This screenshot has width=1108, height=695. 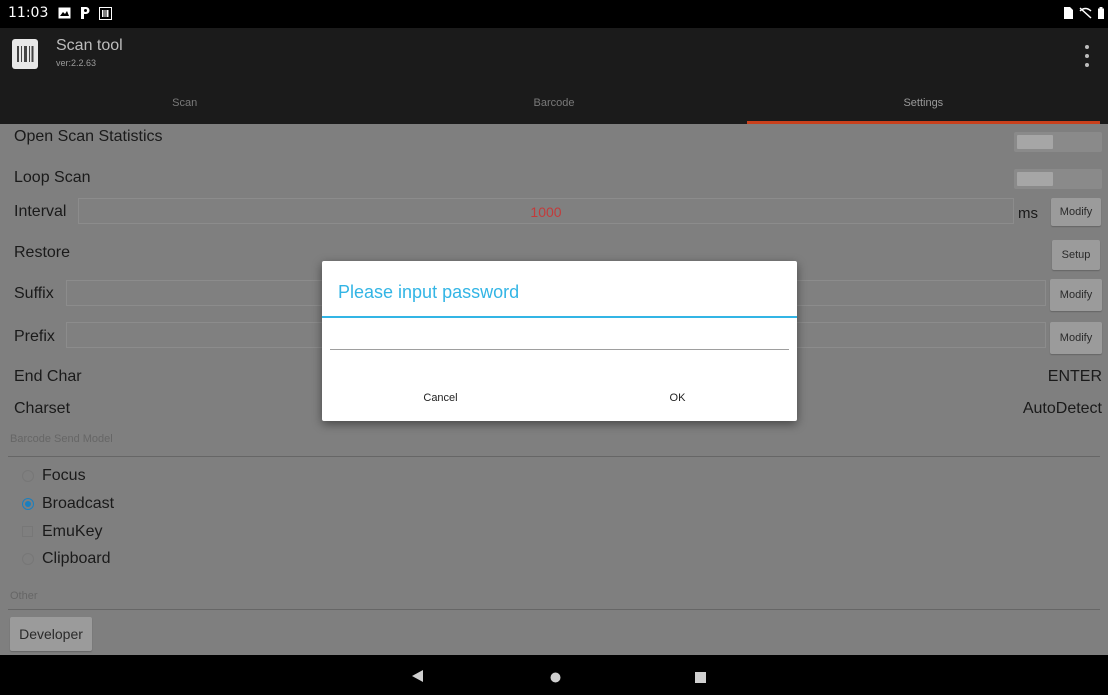 I want to click on developer-button: Developer, so click(x=51, y=634).